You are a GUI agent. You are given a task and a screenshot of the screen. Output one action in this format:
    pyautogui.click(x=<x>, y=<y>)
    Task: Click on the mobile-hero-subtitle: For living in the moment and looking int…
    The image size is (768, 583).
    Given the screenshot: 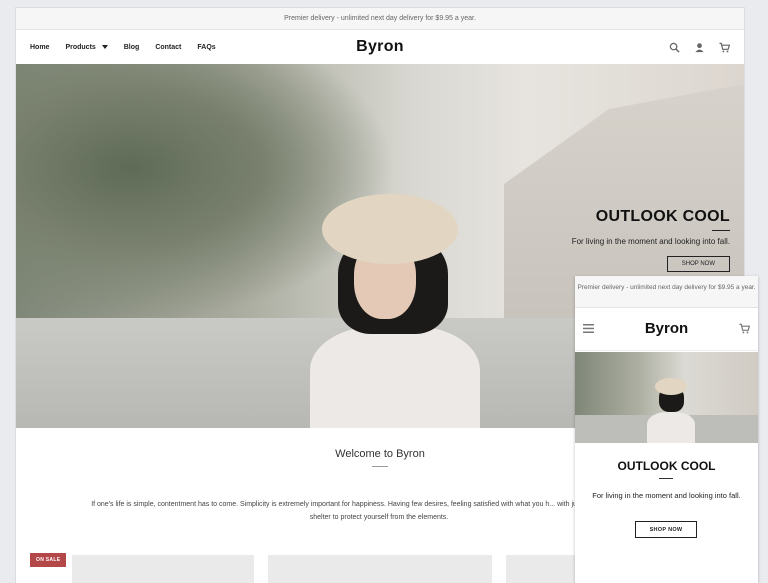 What is the action you would take?
    pyautogui.click(x=666, y=495)
    